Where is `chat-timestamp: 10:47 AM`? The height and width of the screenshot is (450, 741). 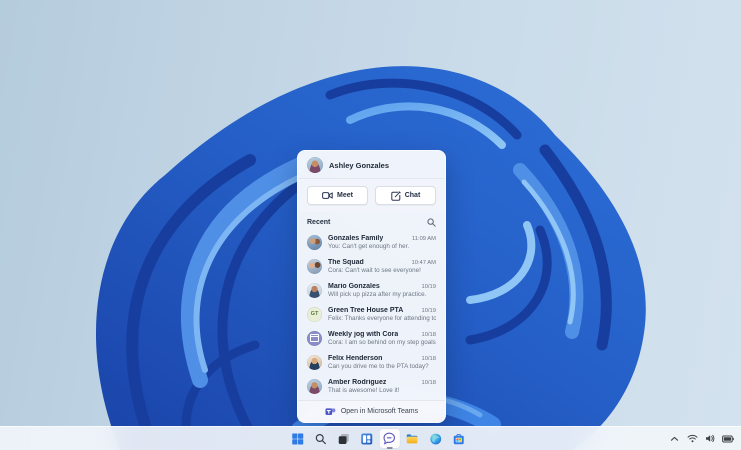
chat-timestamp: 10:47 AM is located at coordinates (424, 262).